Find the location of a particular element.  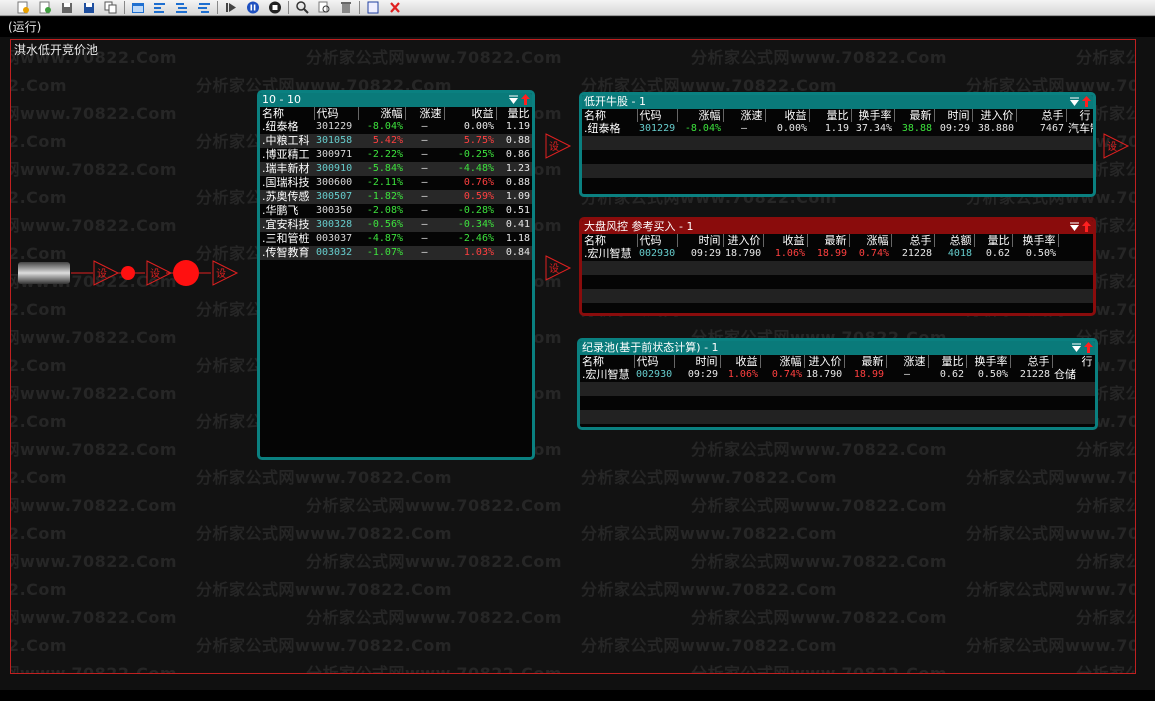

table-cell: 38.88 is located at coordinates (916, 128).